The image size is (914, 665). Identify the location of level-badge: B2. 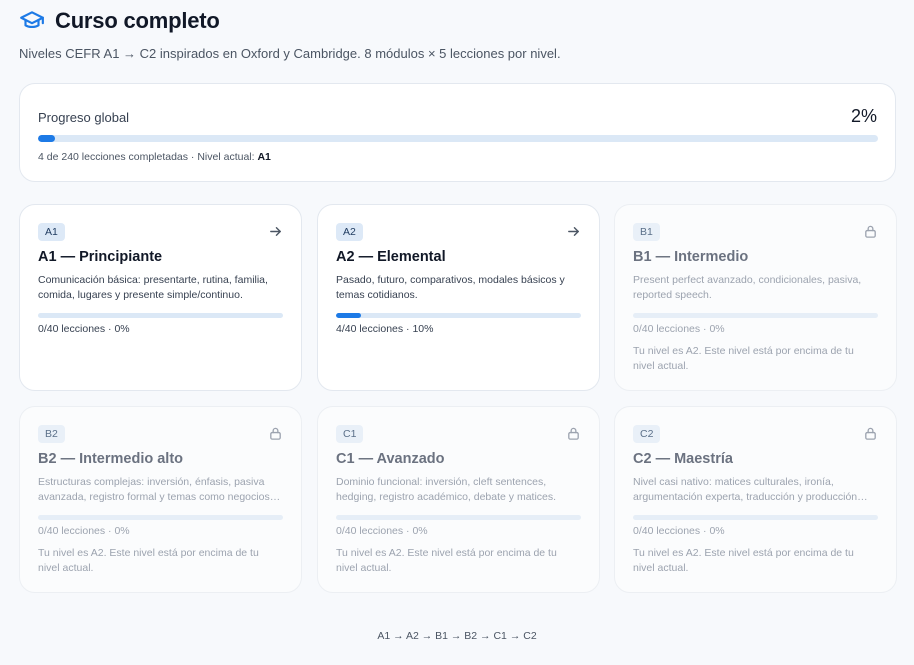
(51, 434).